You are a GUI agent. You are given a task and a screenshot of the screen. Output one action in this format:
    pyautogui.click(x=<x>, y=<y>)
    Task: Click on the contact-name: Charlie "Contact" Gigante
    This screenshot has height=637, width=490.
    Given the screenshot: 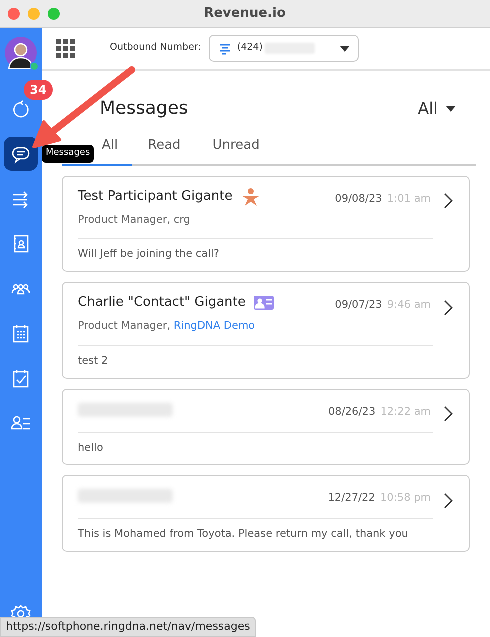 What is the action you would take?
    pyautogui.click(x=162, y=303)
    